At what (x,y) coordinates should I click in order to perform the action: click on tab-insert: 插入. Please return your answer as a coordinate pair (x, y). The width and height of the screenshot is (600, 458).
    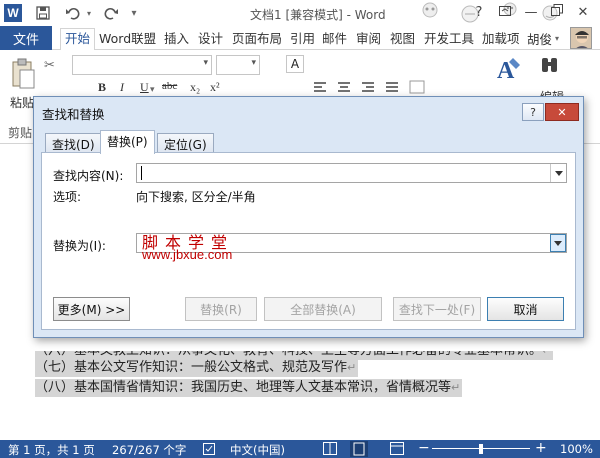
    Looking at the image, I should click on (176, 39).